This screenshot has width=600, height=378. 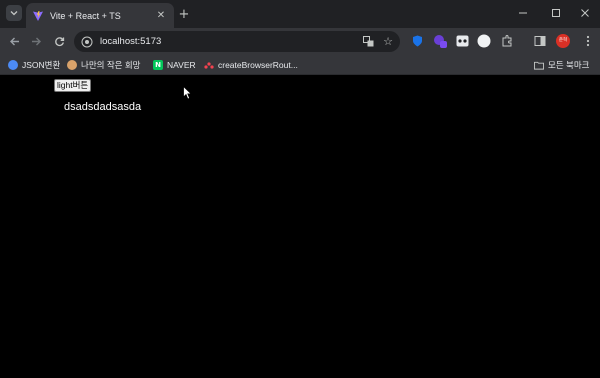 I want to click on address-url: localhost:5173, so click(x=230, y=41).